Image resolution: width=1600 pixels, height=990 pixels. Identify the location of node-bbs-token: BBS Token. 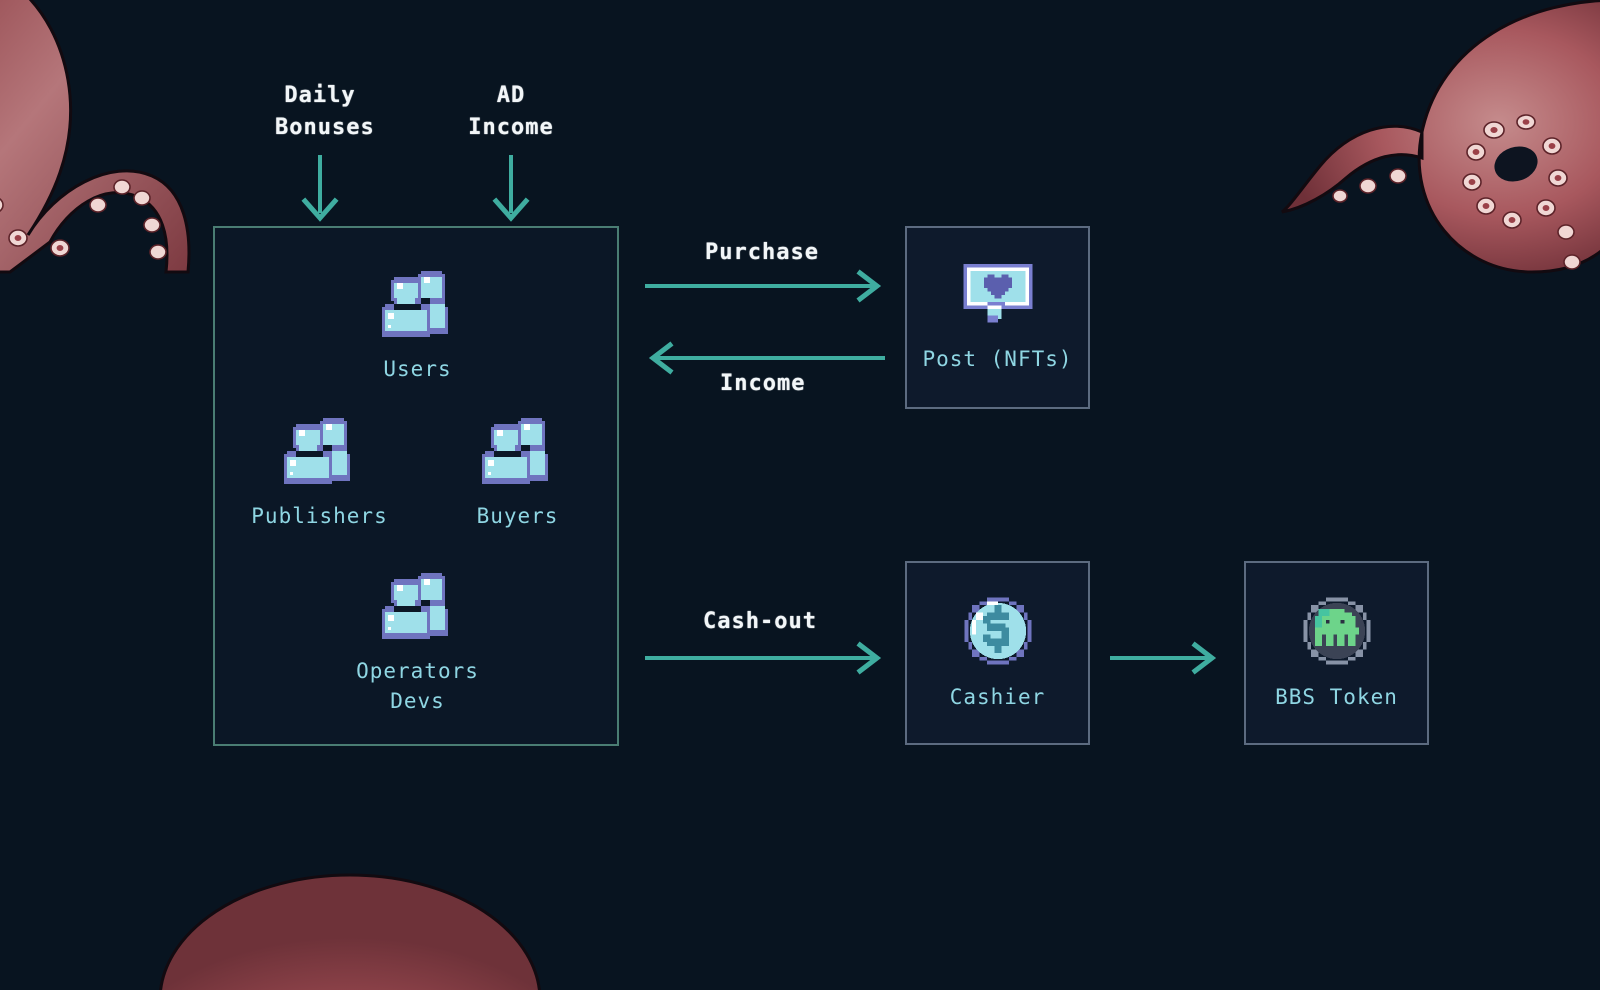
(1336, 653).